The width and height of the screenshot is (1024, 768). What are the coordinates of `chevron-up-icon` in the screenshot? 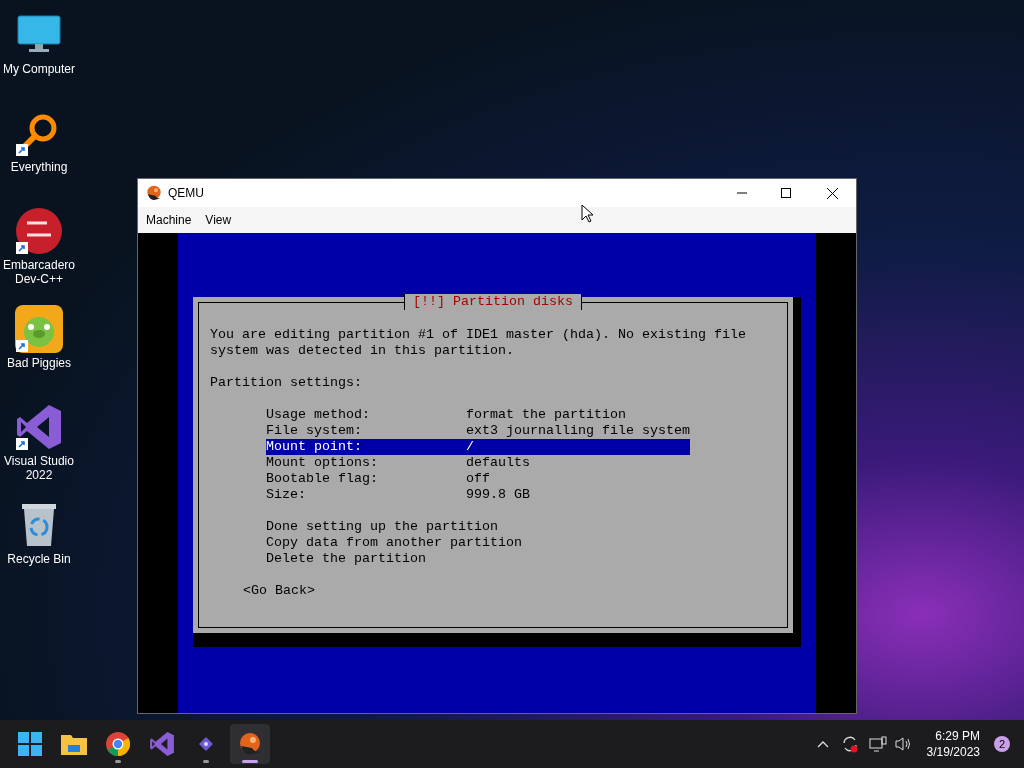 It's located at (822, 744).